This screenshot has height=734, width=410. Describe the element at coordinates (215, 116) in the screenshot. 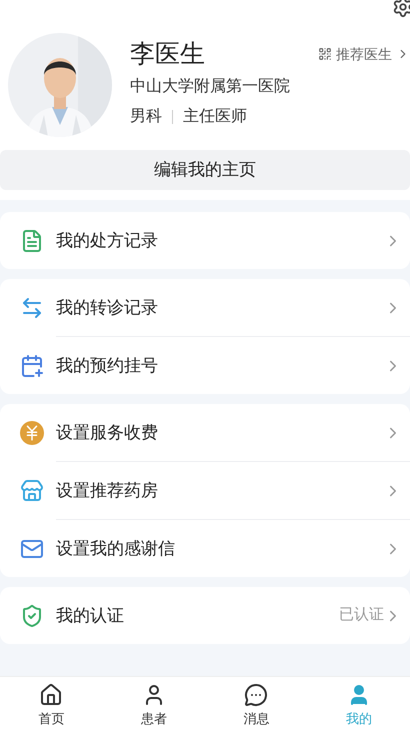

I see `title-text: 主任医师` at that location.